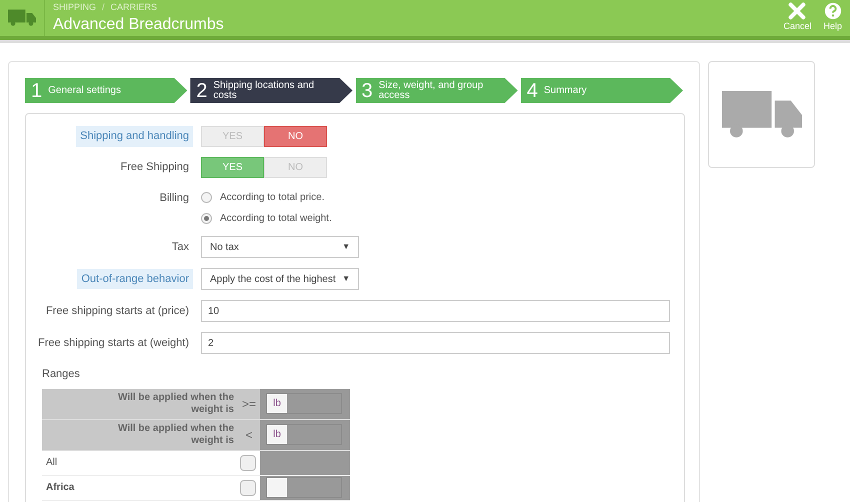 Image resolution: width=850 pixels, height=502 pixels. I want to click on radio-label: According to total price., so click(272, 198).